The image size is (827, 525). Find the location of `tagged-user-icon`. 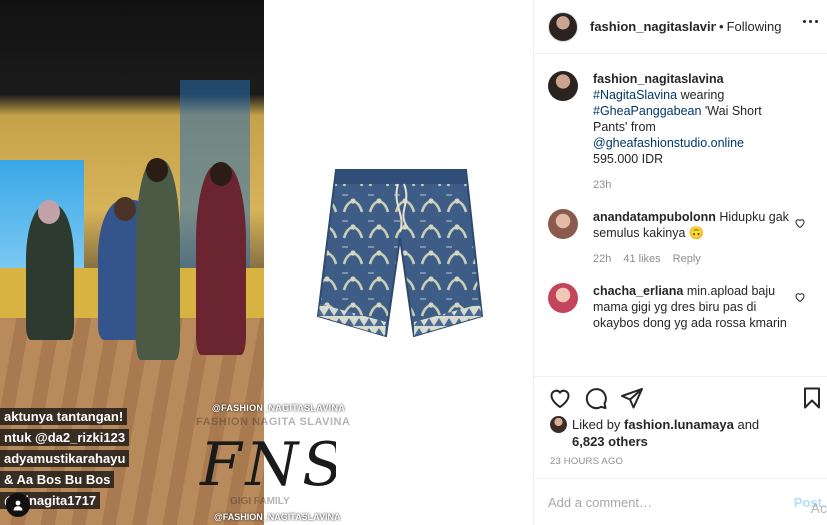

tagged-user-icon is located at coordinates (18, 505).